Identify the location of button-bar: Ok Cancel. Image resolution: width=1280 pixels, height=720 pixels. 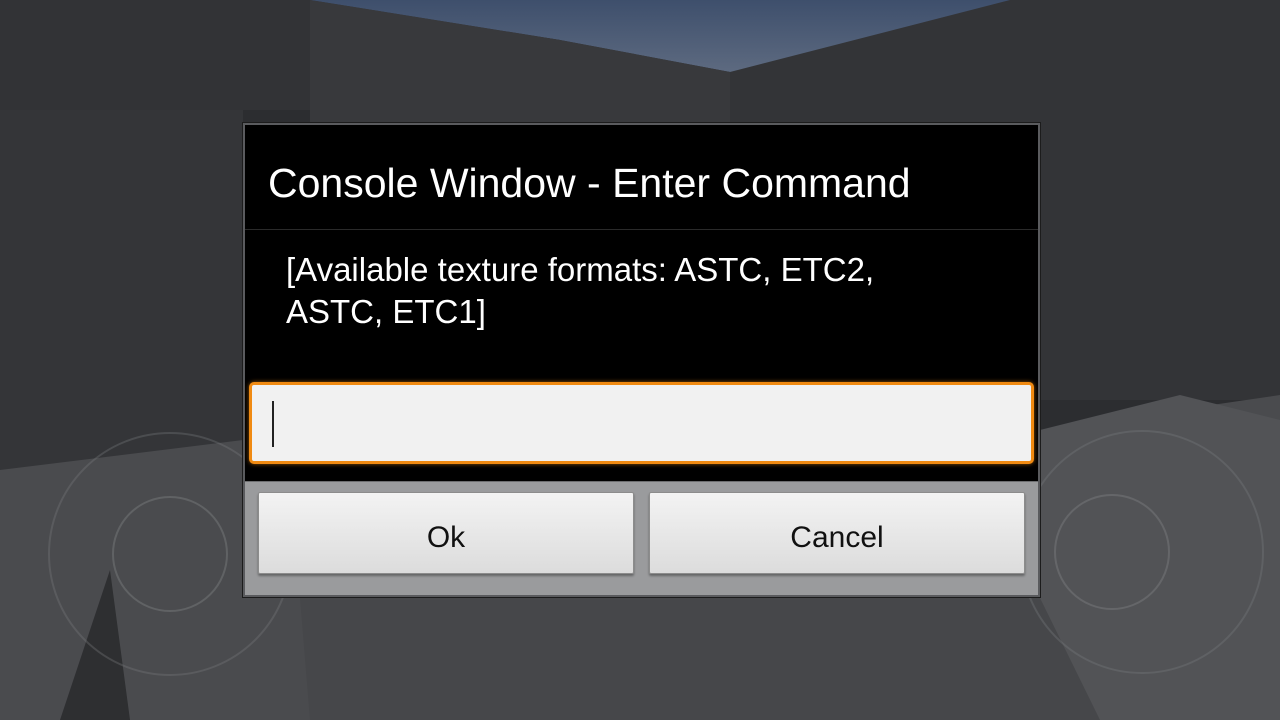
(641, 538).